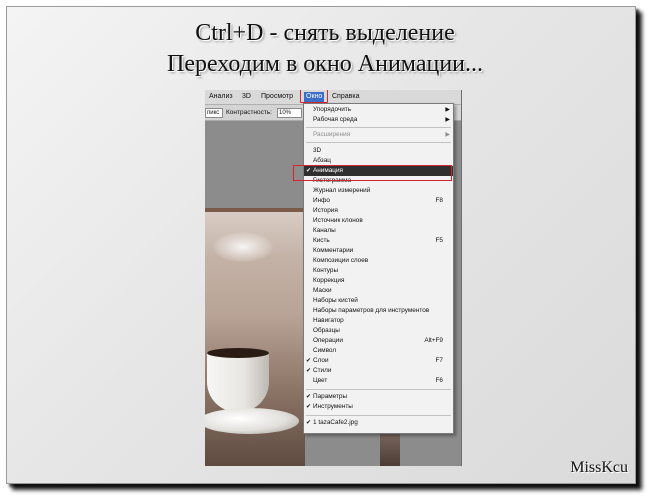 This screenshot has width=650, height=500. Describe the element at coordinates (338, 220) in the screenshot. I see `menu-item-label: Источник клонов` at that location.